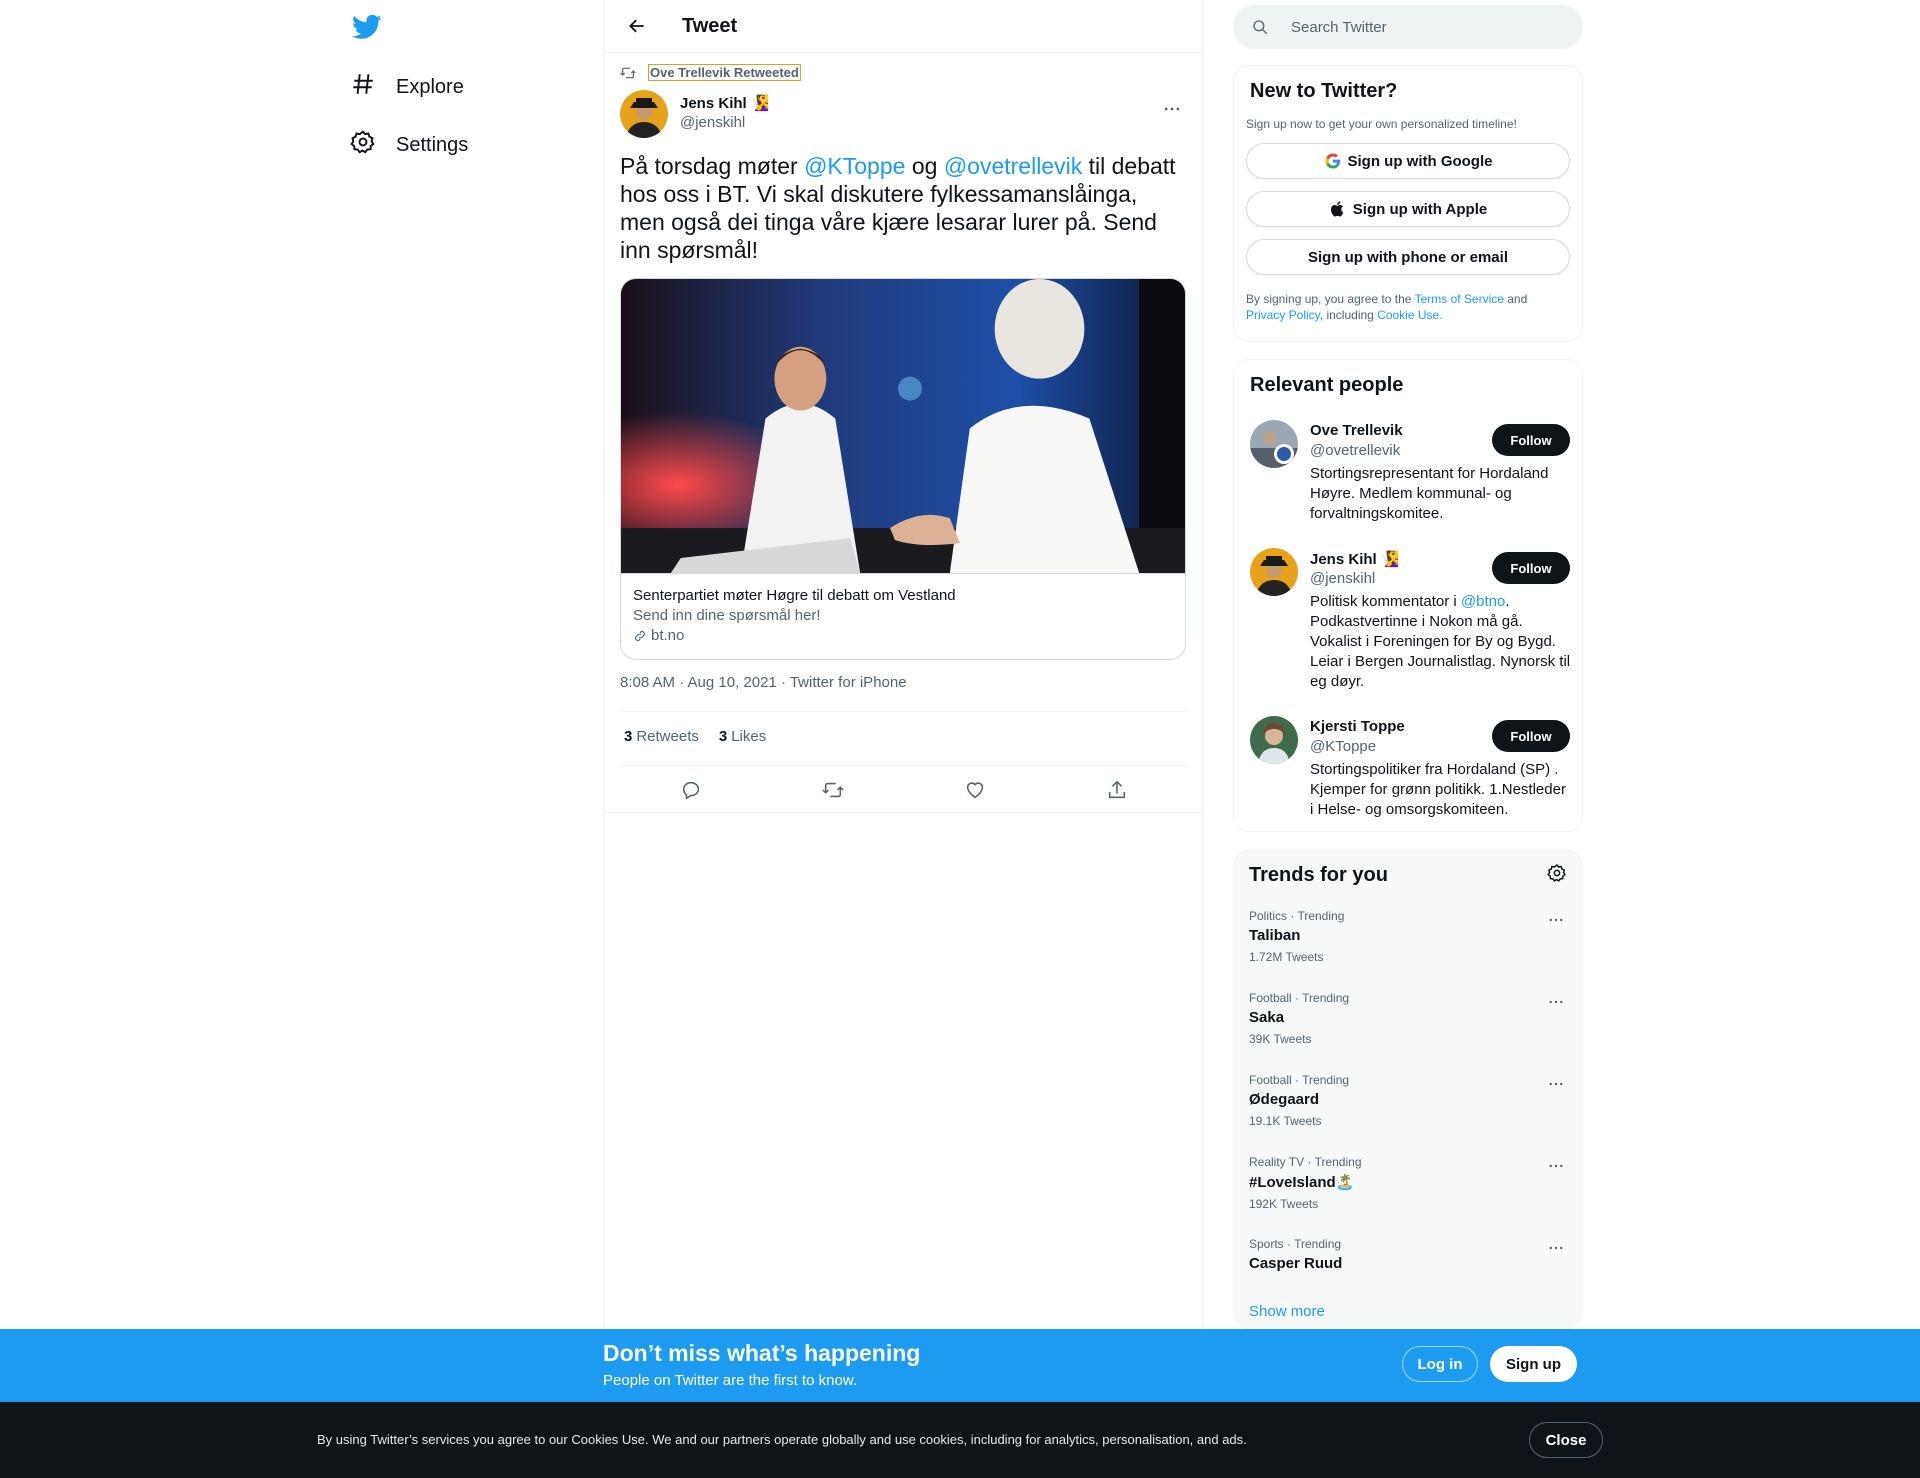 This screenshot has width=1920, height=1478. Describe the element at coordinates (1408, 27) in the screenshot. I see `search-input: Search Twitter` at that location.